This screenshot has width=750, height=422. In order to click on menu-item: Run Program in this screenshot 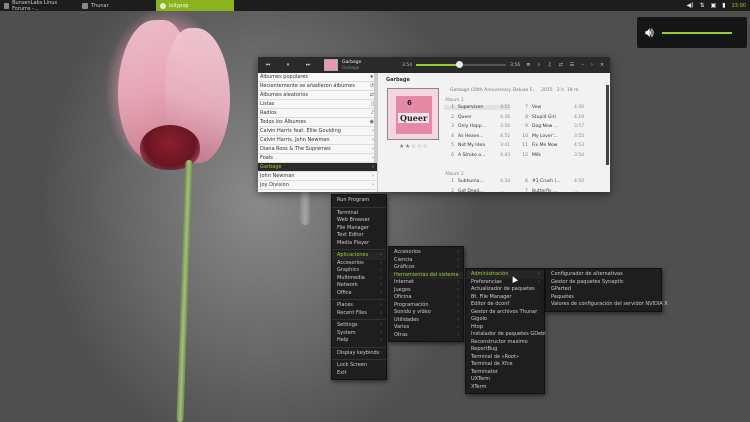, I will do `click(359, 201)`.